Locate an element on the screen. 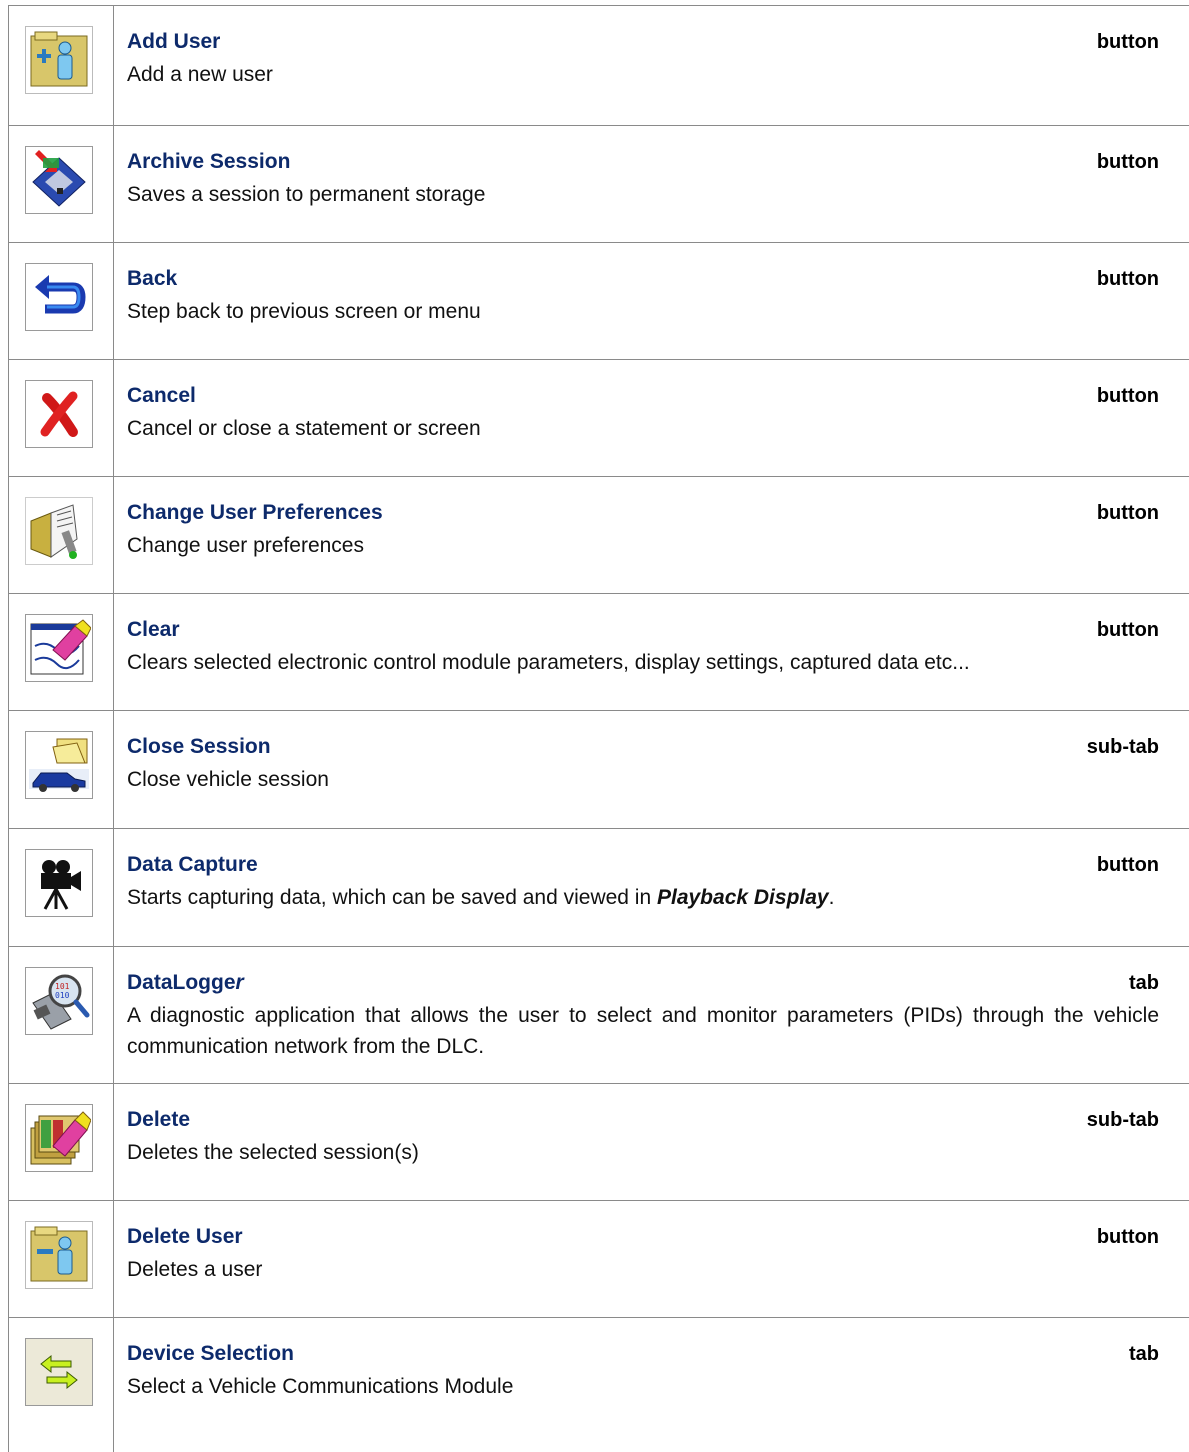  table-row: Add User button Add a new user is located at coordinates (598, 65).